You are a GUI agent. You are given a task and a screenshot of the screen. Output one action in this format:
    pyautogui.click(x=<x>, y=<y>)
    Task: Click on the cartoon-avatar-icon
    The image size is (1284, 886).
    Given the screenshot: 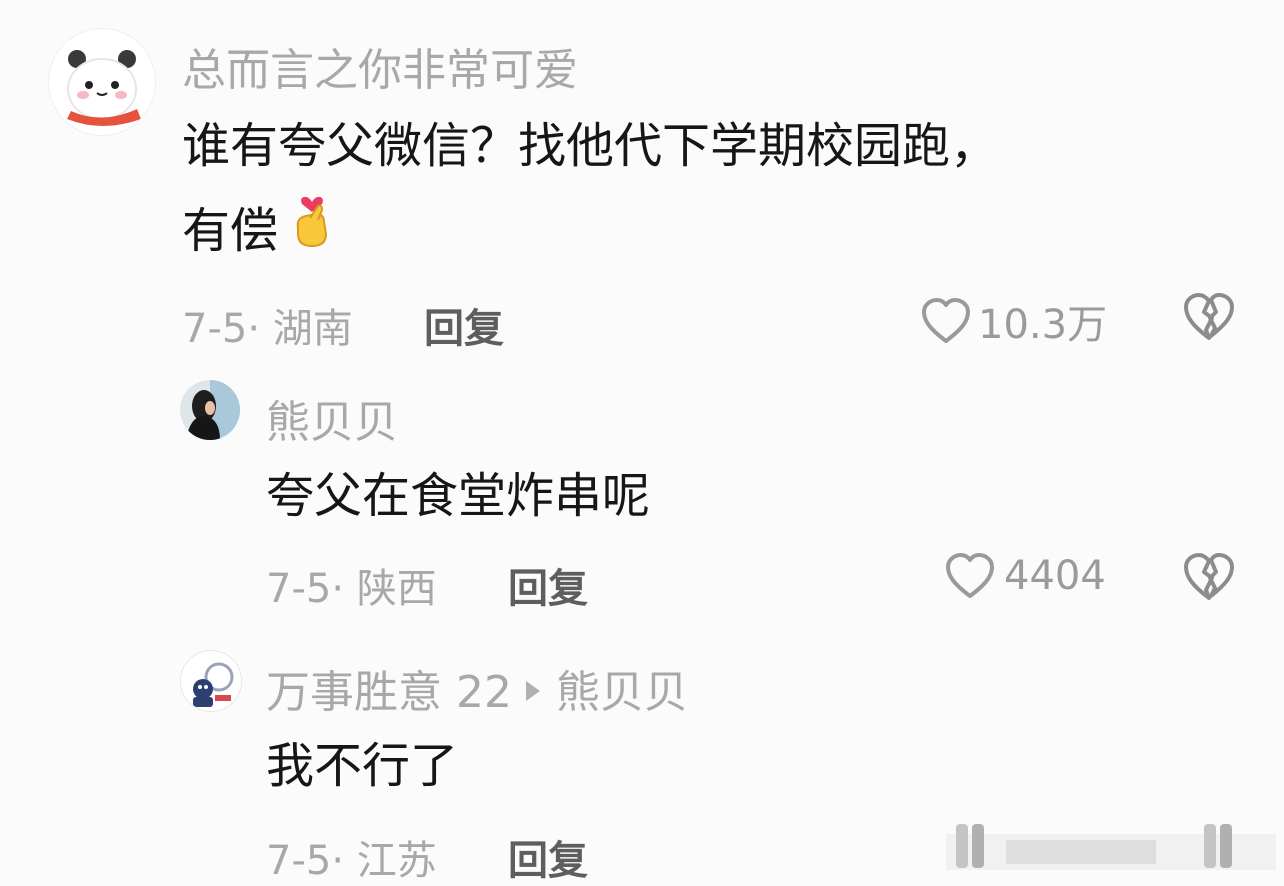 What is the action you would take?
    pyautogui.click(x=211, y=681)
    